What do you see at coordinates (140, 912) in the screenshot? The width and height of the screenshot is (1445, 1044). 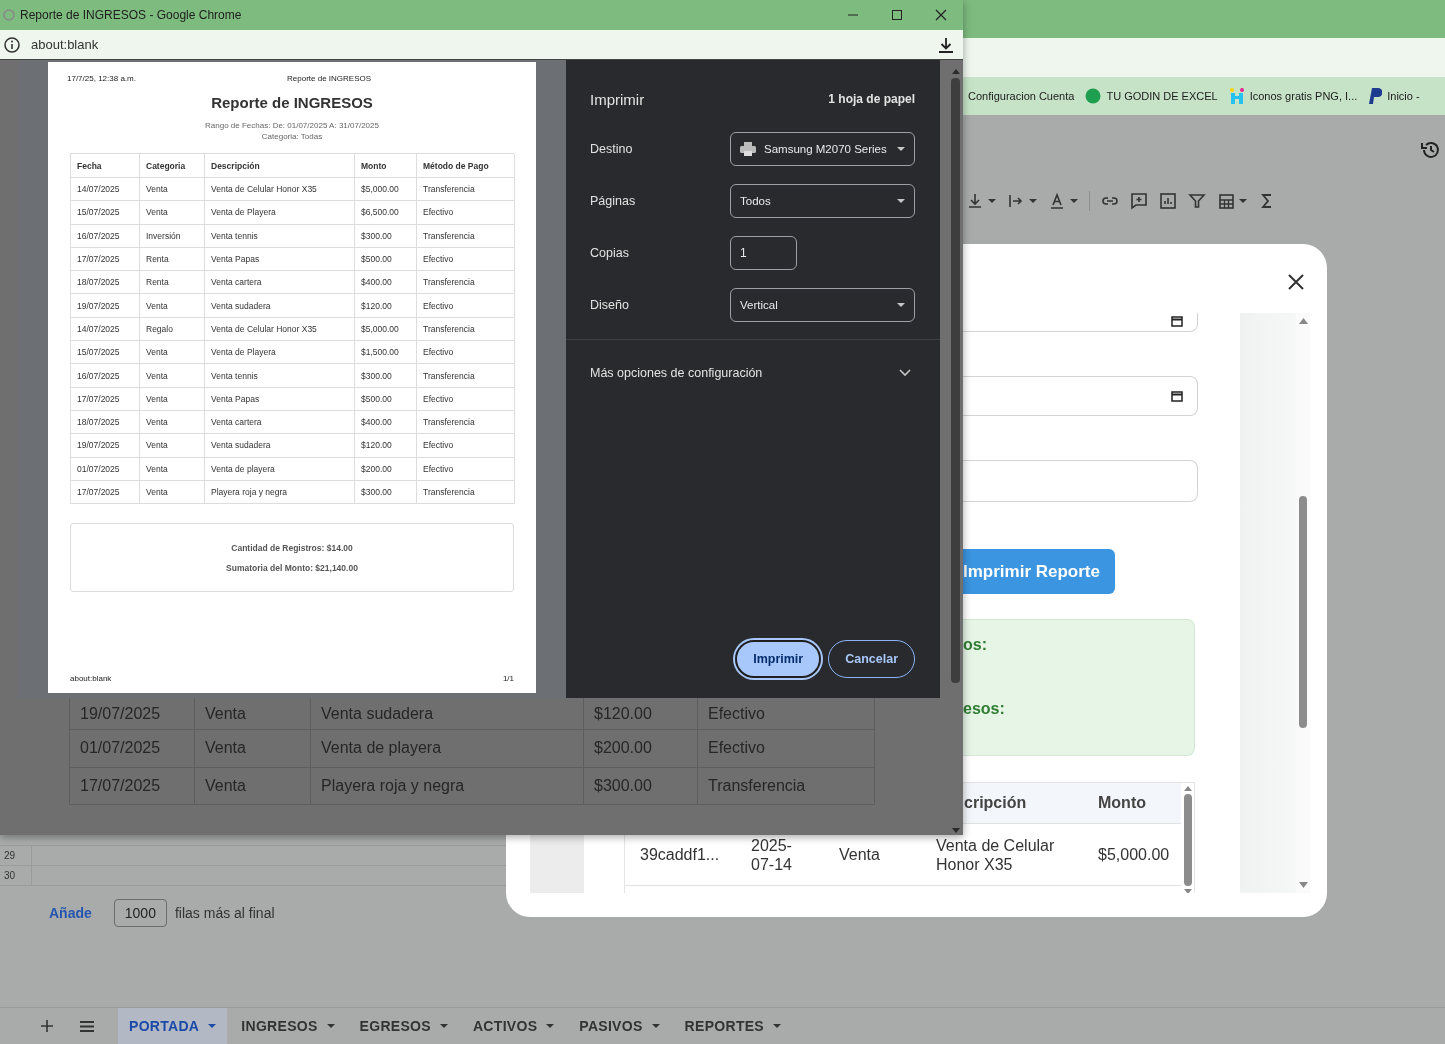 I see `row-count-field: 1000` at bounding box center [140, 912].